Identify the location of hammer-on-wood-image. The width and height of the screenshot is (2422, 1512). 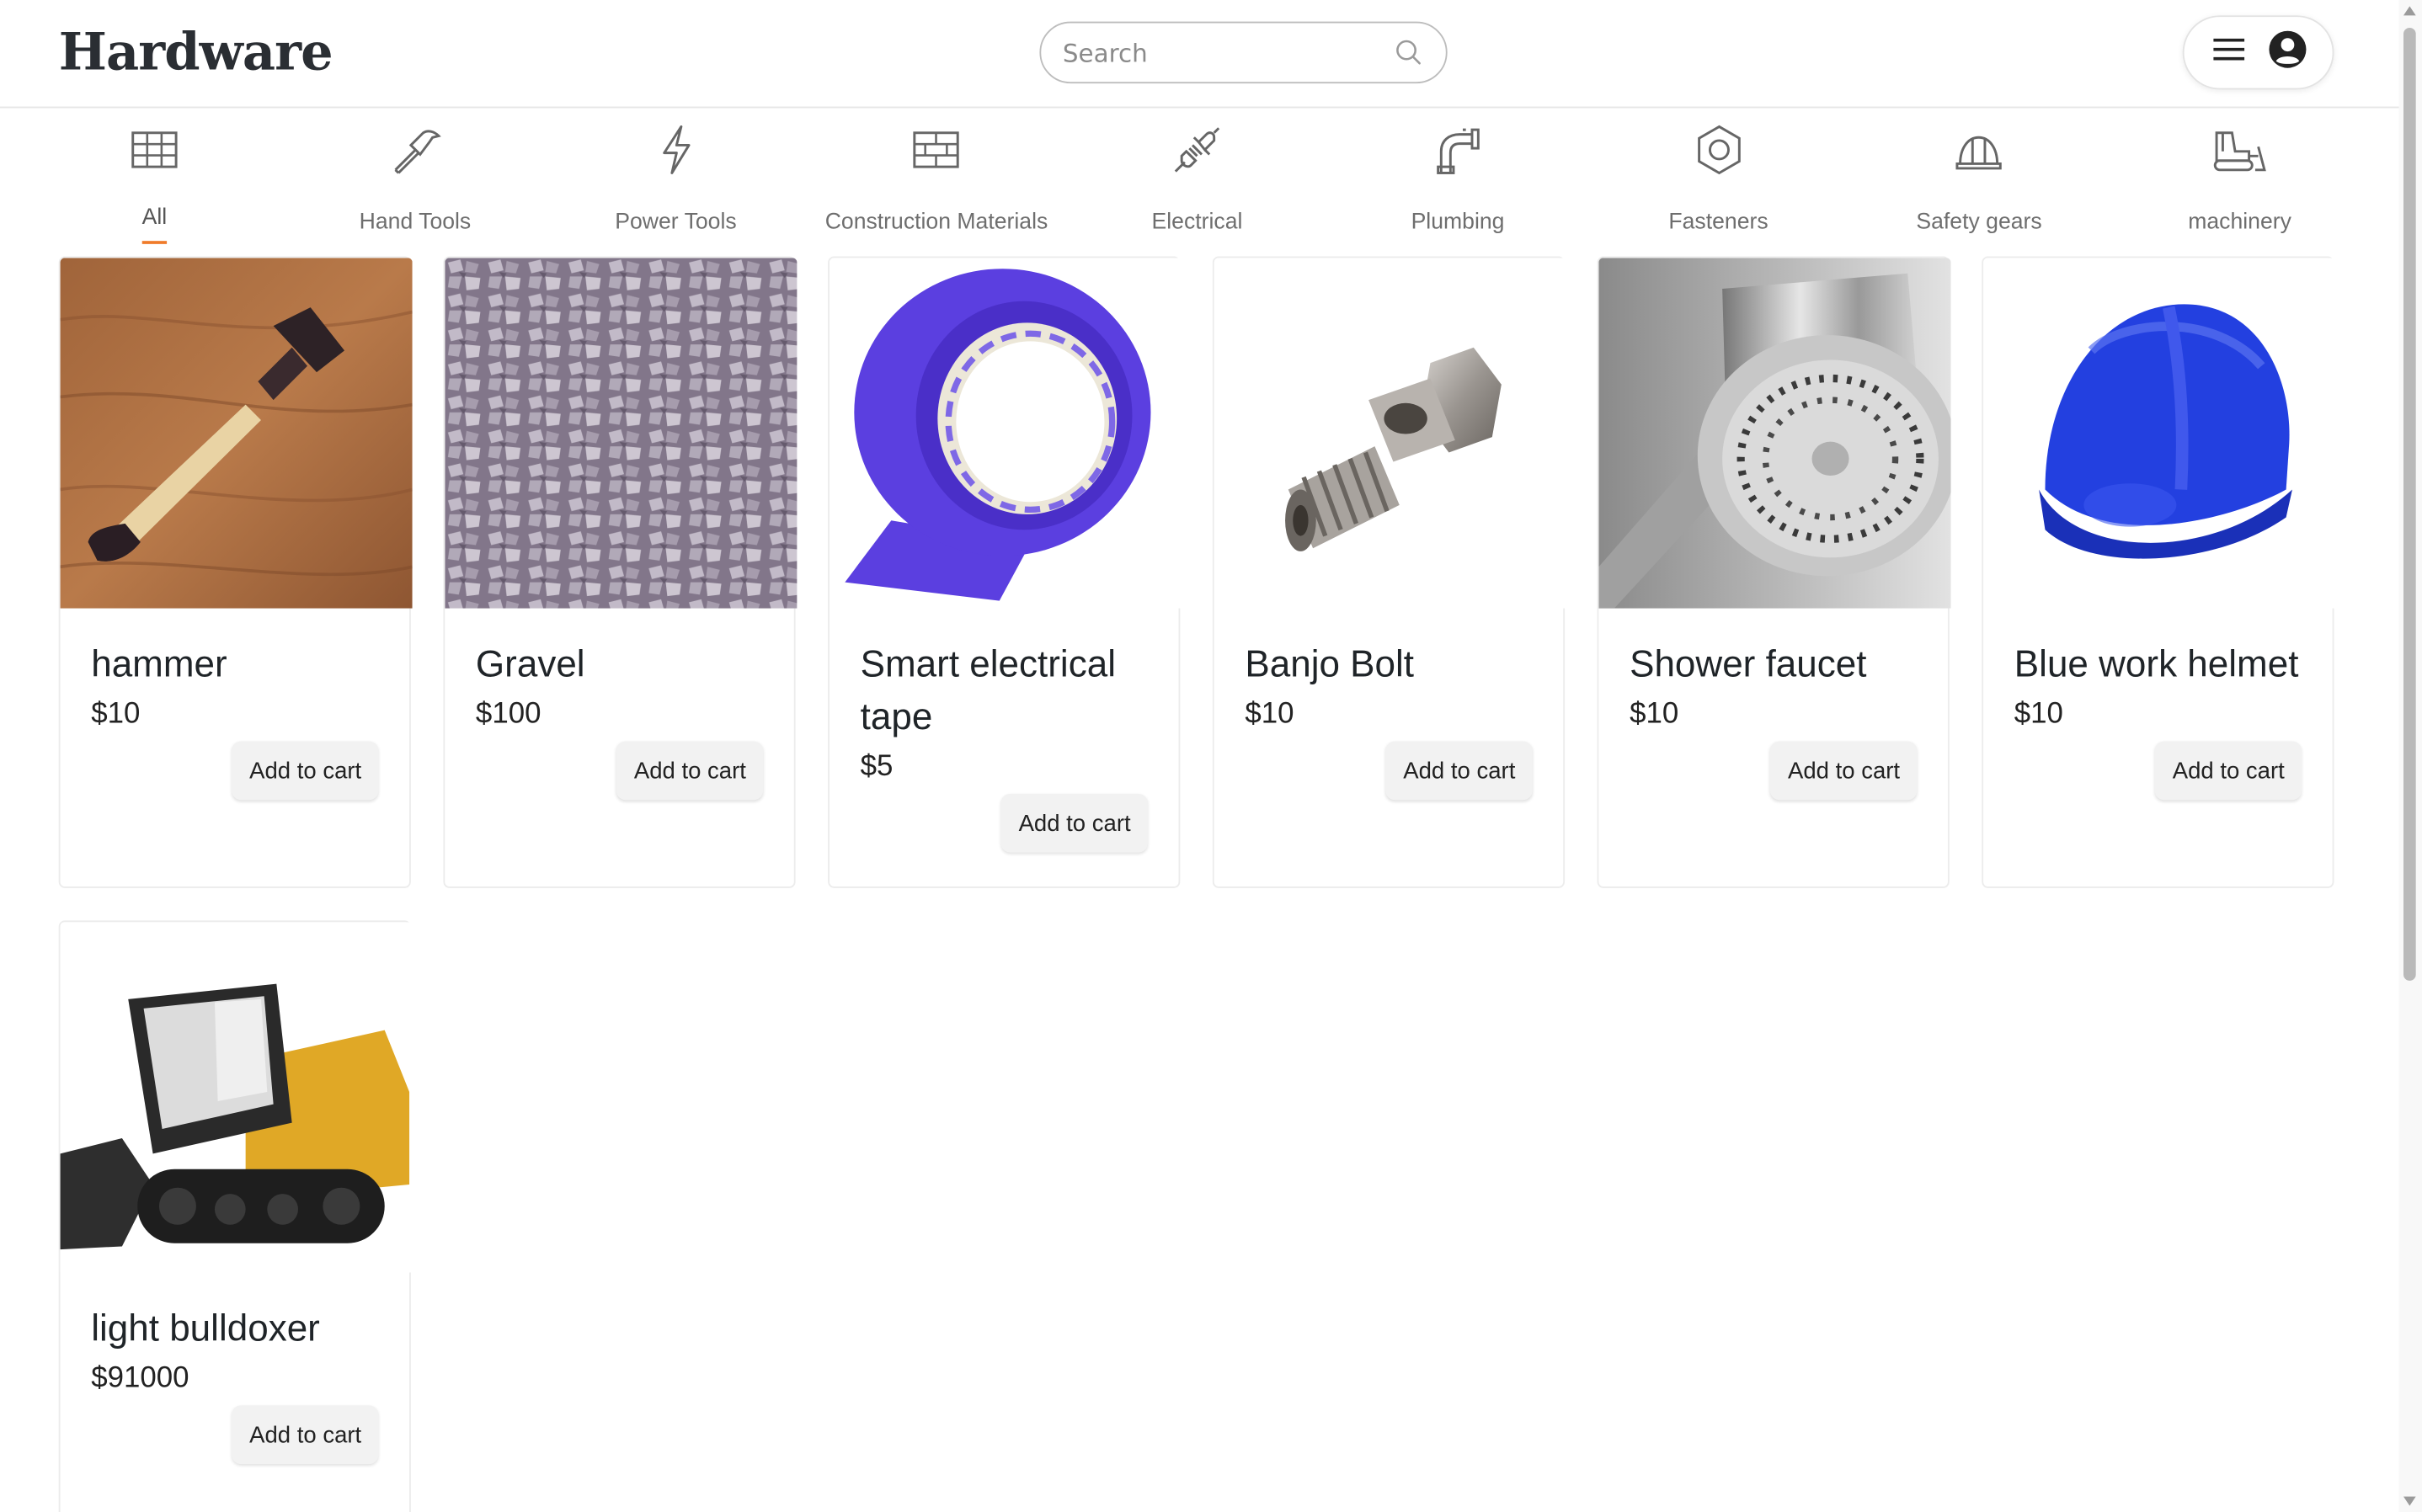
(236, 434).